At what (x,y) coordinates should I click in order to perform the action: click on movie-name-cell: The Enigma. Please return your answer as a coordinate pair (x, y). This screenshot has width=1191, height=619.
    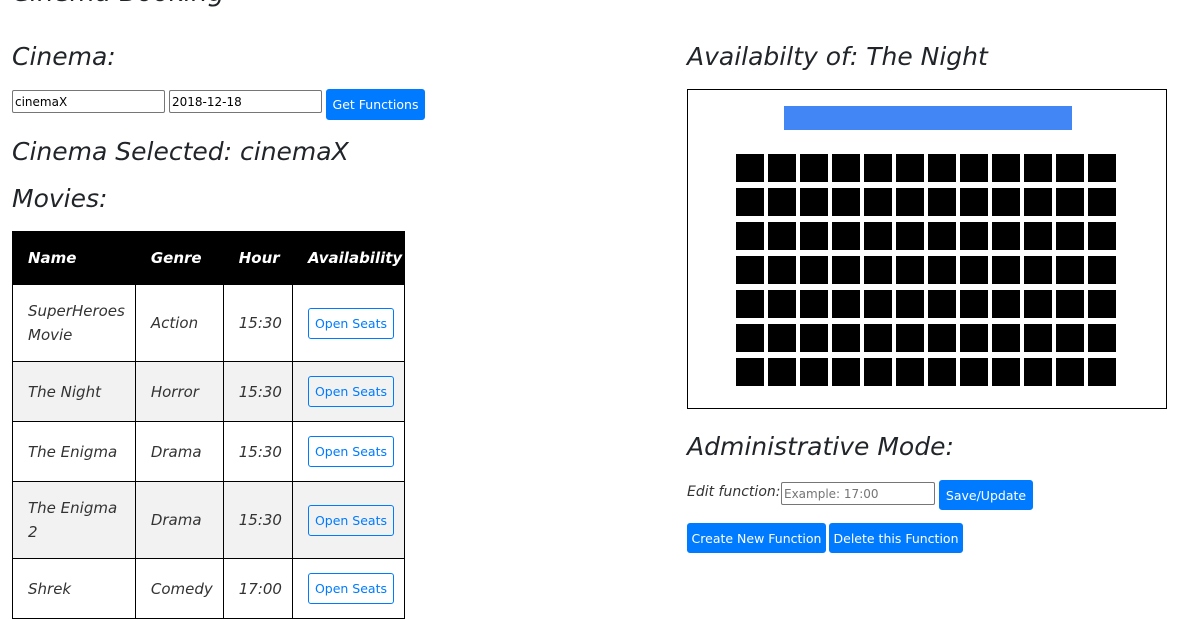
    Looking at the image, I should click on (74, 451).